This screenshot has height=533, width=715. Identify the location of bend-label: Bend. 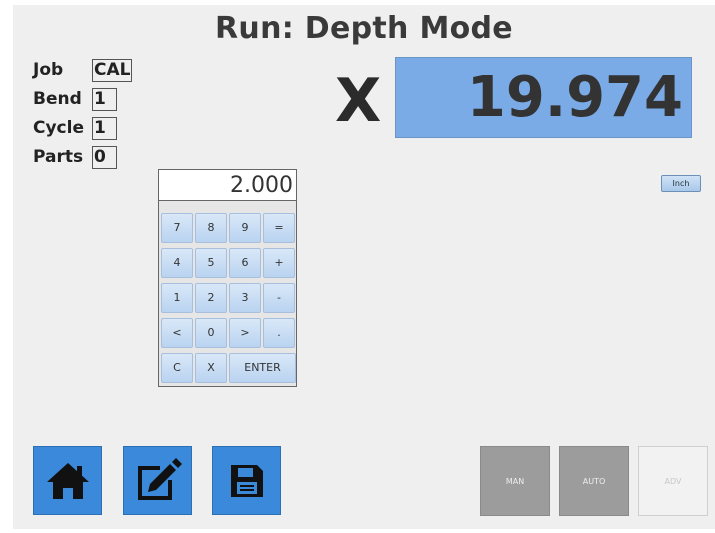
(57, 99).